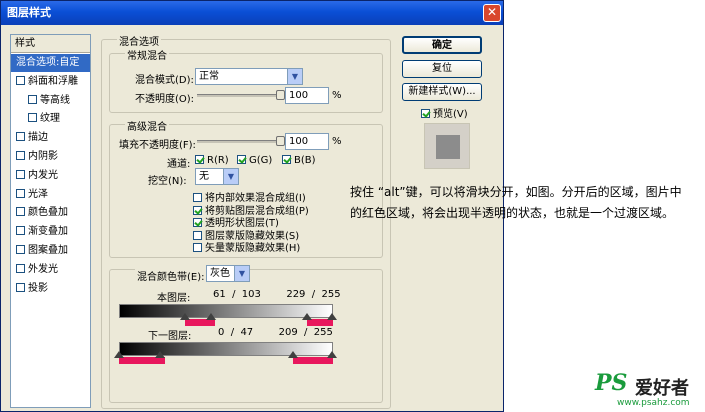  What do you see at coordinates (50, 251) in the screenshot?
I see `style-list-item: 图案叠加` at bounding box center [50, 251].